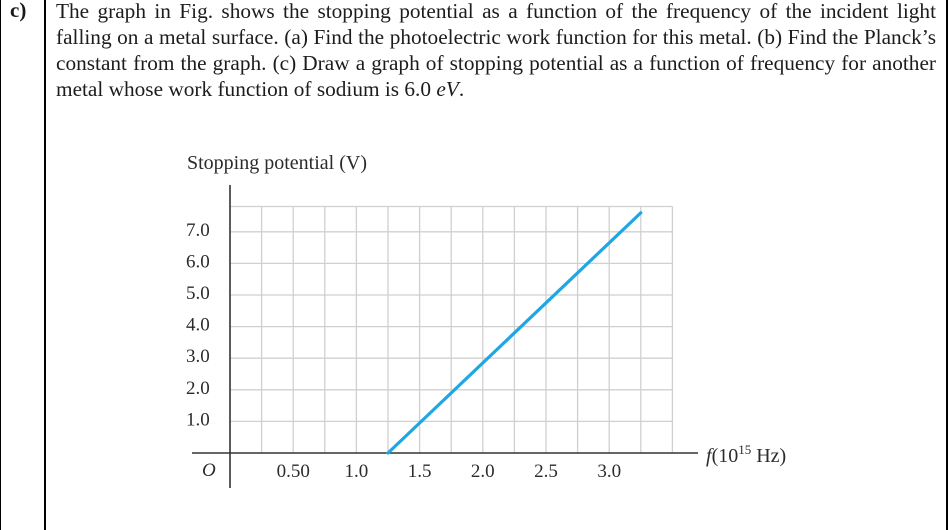 This screenshot has height=530, width=949. Describe the element at coordinates (768, 456) in the screenshot. I see `x-axis-title-suffix: Hz)` at that location.